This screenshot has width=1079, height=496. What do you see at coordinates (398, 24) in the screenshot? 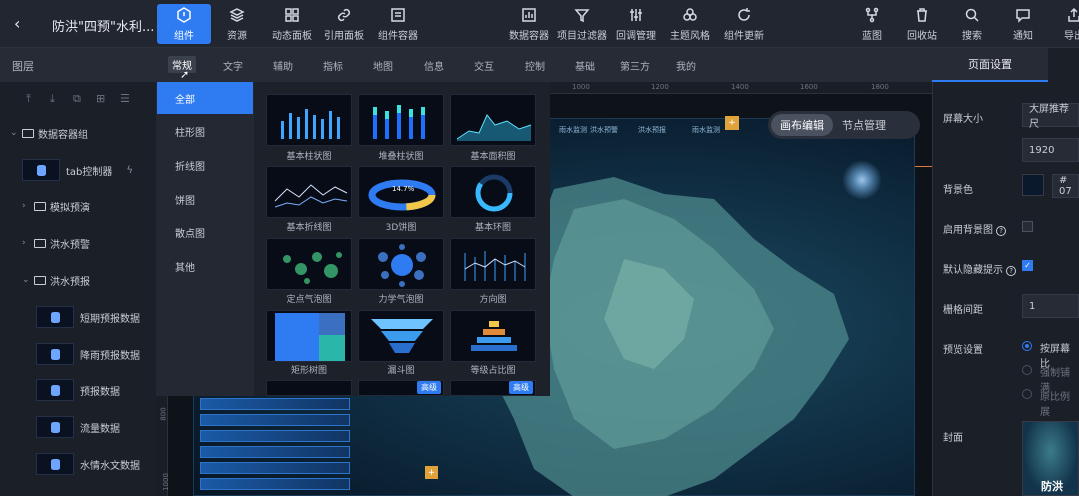
I see `component-container-button: 组件容器` at bounding box center [398, 24].